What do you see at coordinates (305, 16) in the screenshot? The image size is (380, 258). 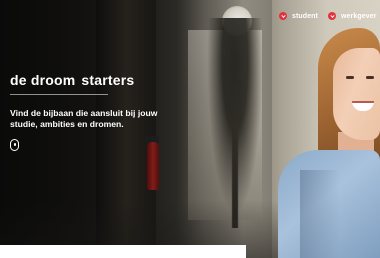 I see `nav-student-label: student` at bounding box center [305, 16].